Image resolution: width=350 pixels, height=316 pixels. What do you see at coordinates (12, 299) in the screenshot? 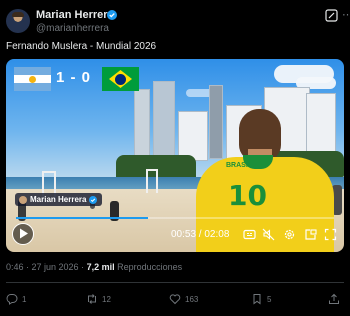
I see `reply-icon` at bounding box center [12, 299].